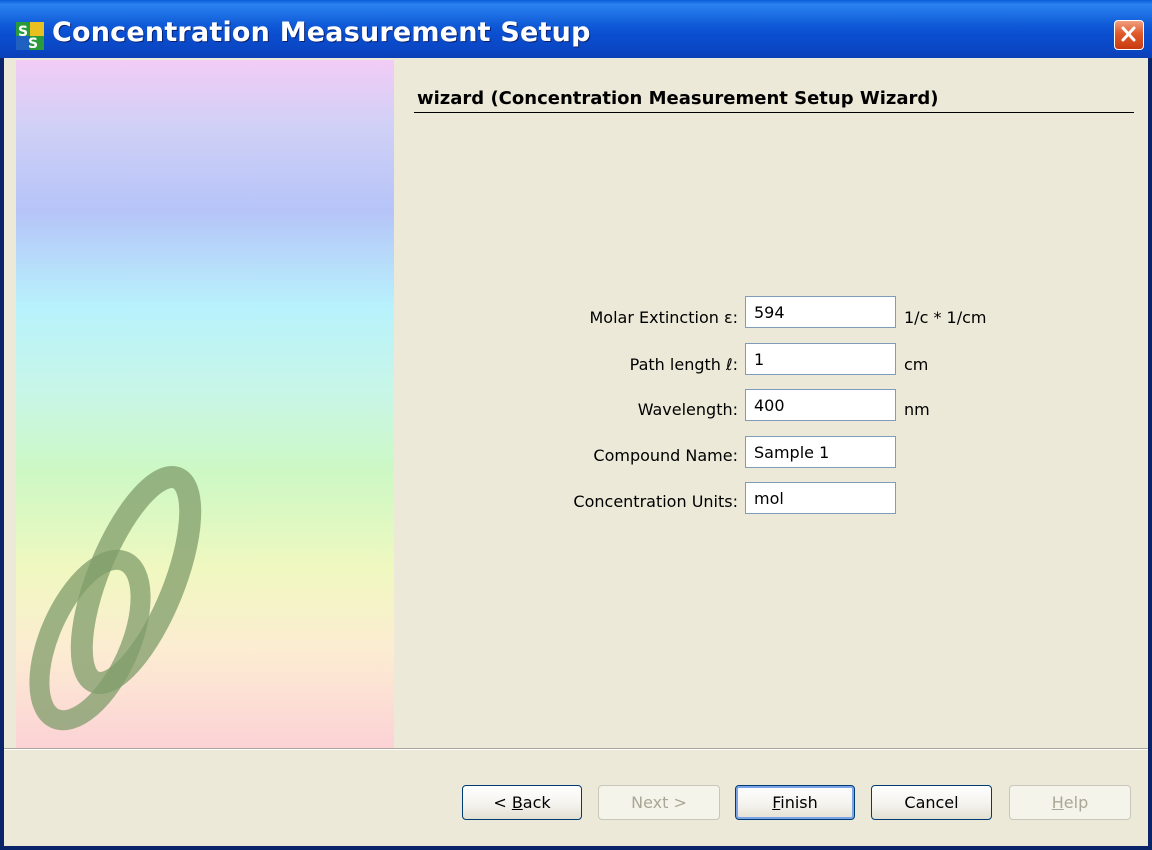 The image size is (1152, 850). What do you see at coordinates (799, 802) in the screenshot?
I see `finish-button-rest: inish` at bounding box center [799, 802].